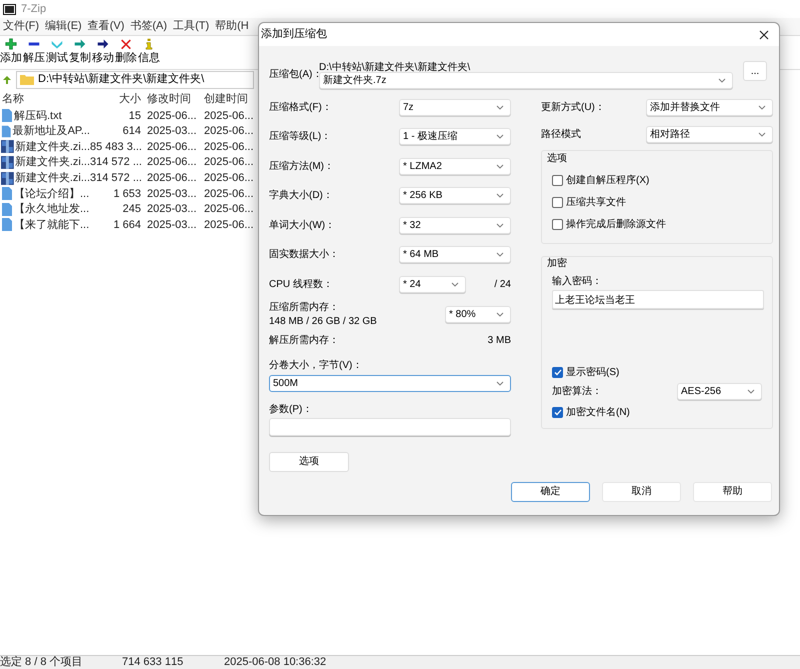 The image size is (800, 669). Describe the element at coordinates (7, 178) in the screenshot. I see `archive-icon` at that location.